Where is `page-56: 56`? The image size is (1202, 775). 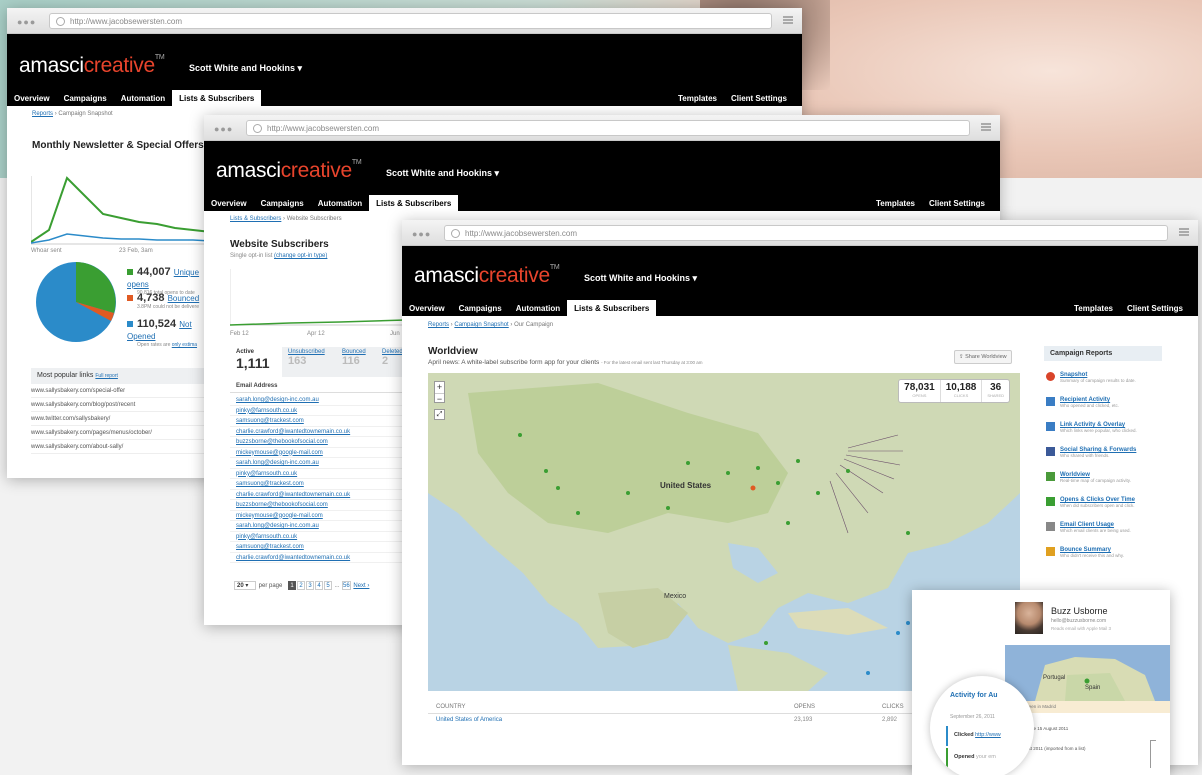
page-56: 56 is located at coordinates (346, 585).